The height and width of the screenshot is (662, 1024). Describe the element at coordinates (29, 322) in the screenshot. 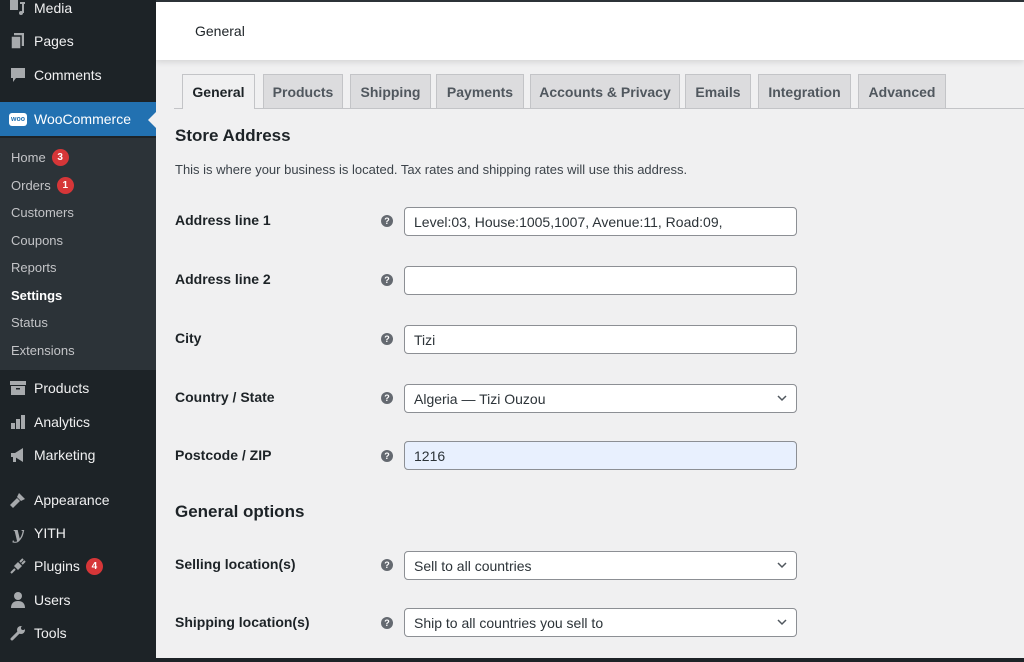

I see `submenu-item-status: Status` at that location.